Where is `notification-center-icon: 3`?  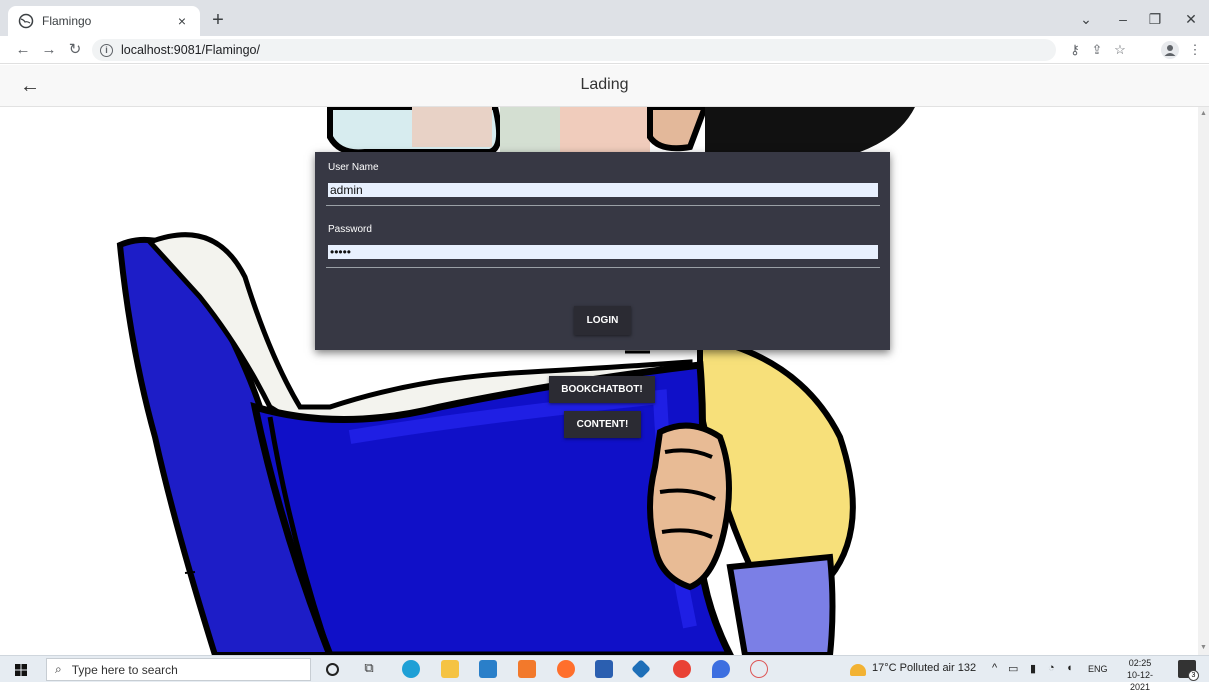
notification-center-icon: 3 is located at coordinates (1188, 670).